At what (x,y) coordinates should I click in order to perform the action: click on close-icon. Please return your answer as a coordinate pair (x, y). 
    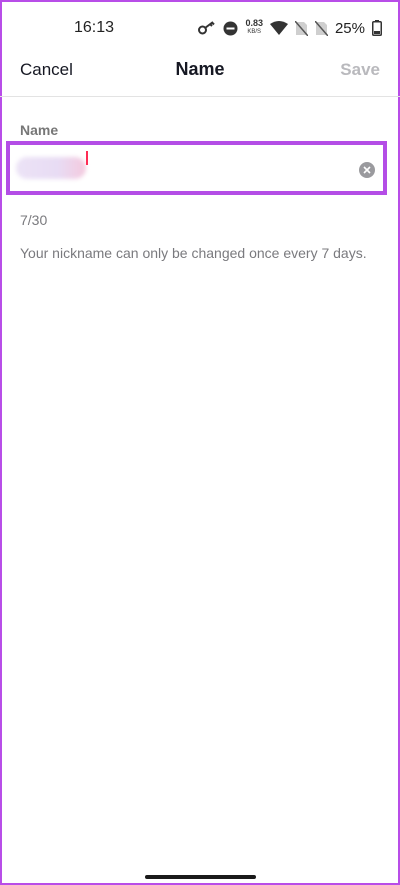
    Looking at the image, I should click on (367, 170).